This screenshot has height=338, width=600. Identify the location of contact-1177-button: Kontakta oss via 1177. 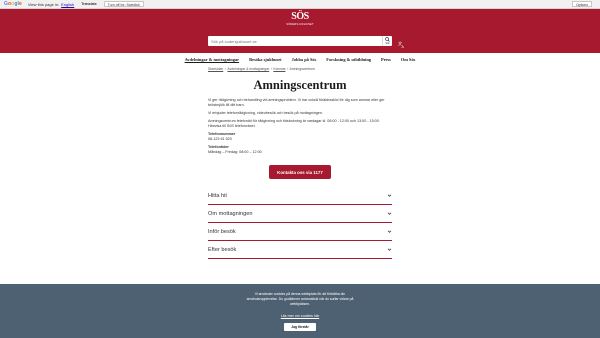
(300, 172).